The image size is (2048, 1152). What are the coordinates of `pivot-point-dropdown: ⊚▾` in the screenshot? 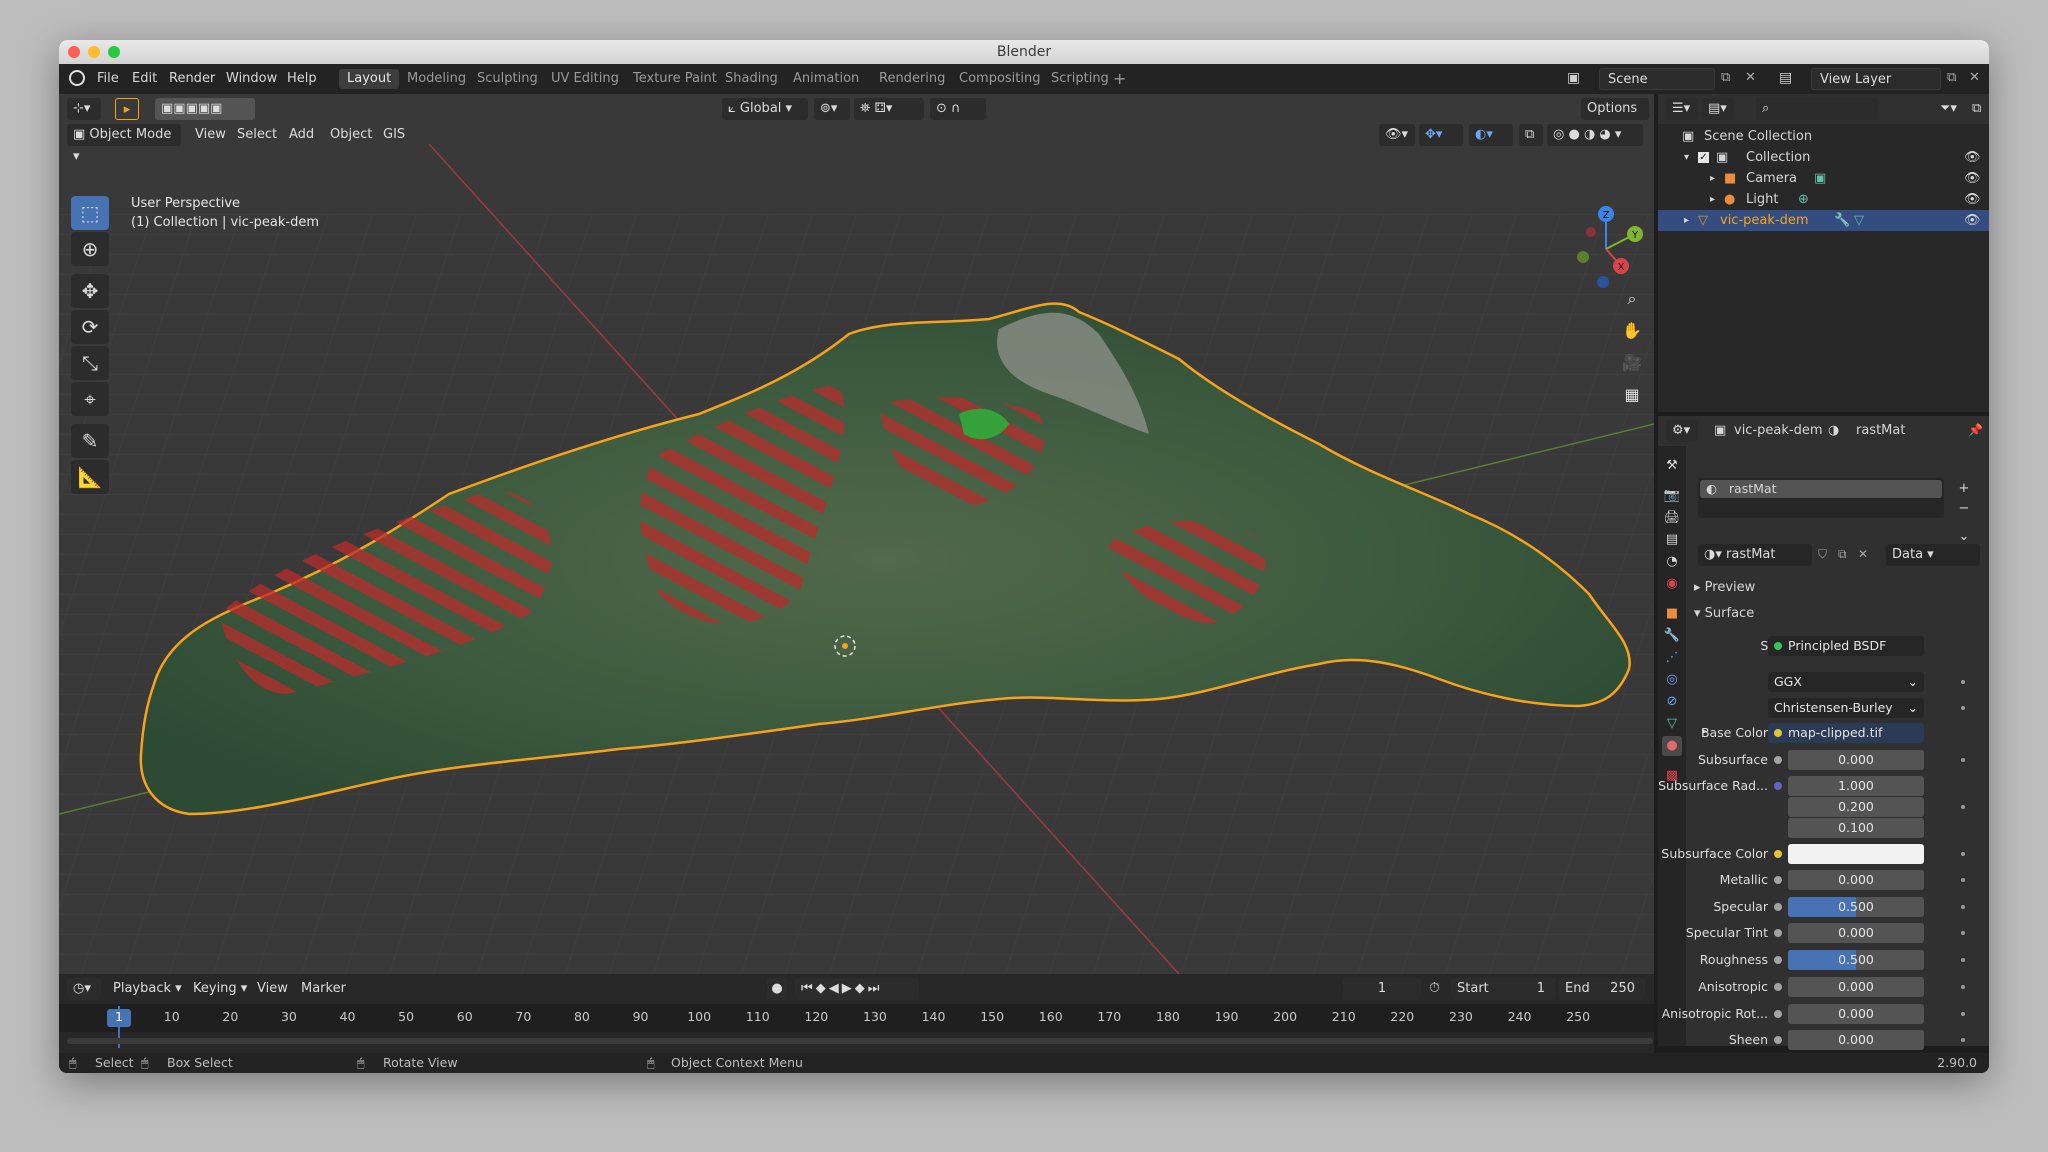 It's located at (832, 109).